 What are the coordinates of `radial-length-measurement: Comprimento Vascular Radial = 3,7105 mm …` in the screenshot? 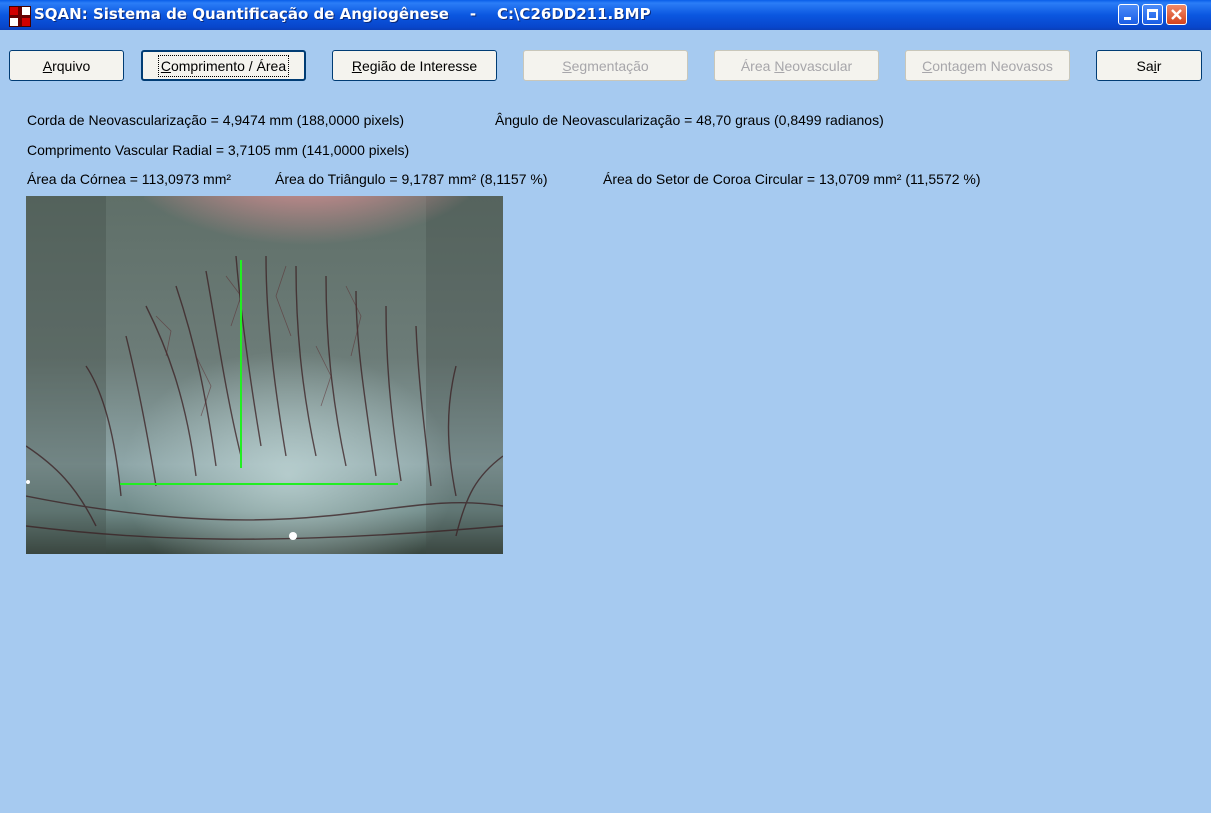 It's located at (218, 150).